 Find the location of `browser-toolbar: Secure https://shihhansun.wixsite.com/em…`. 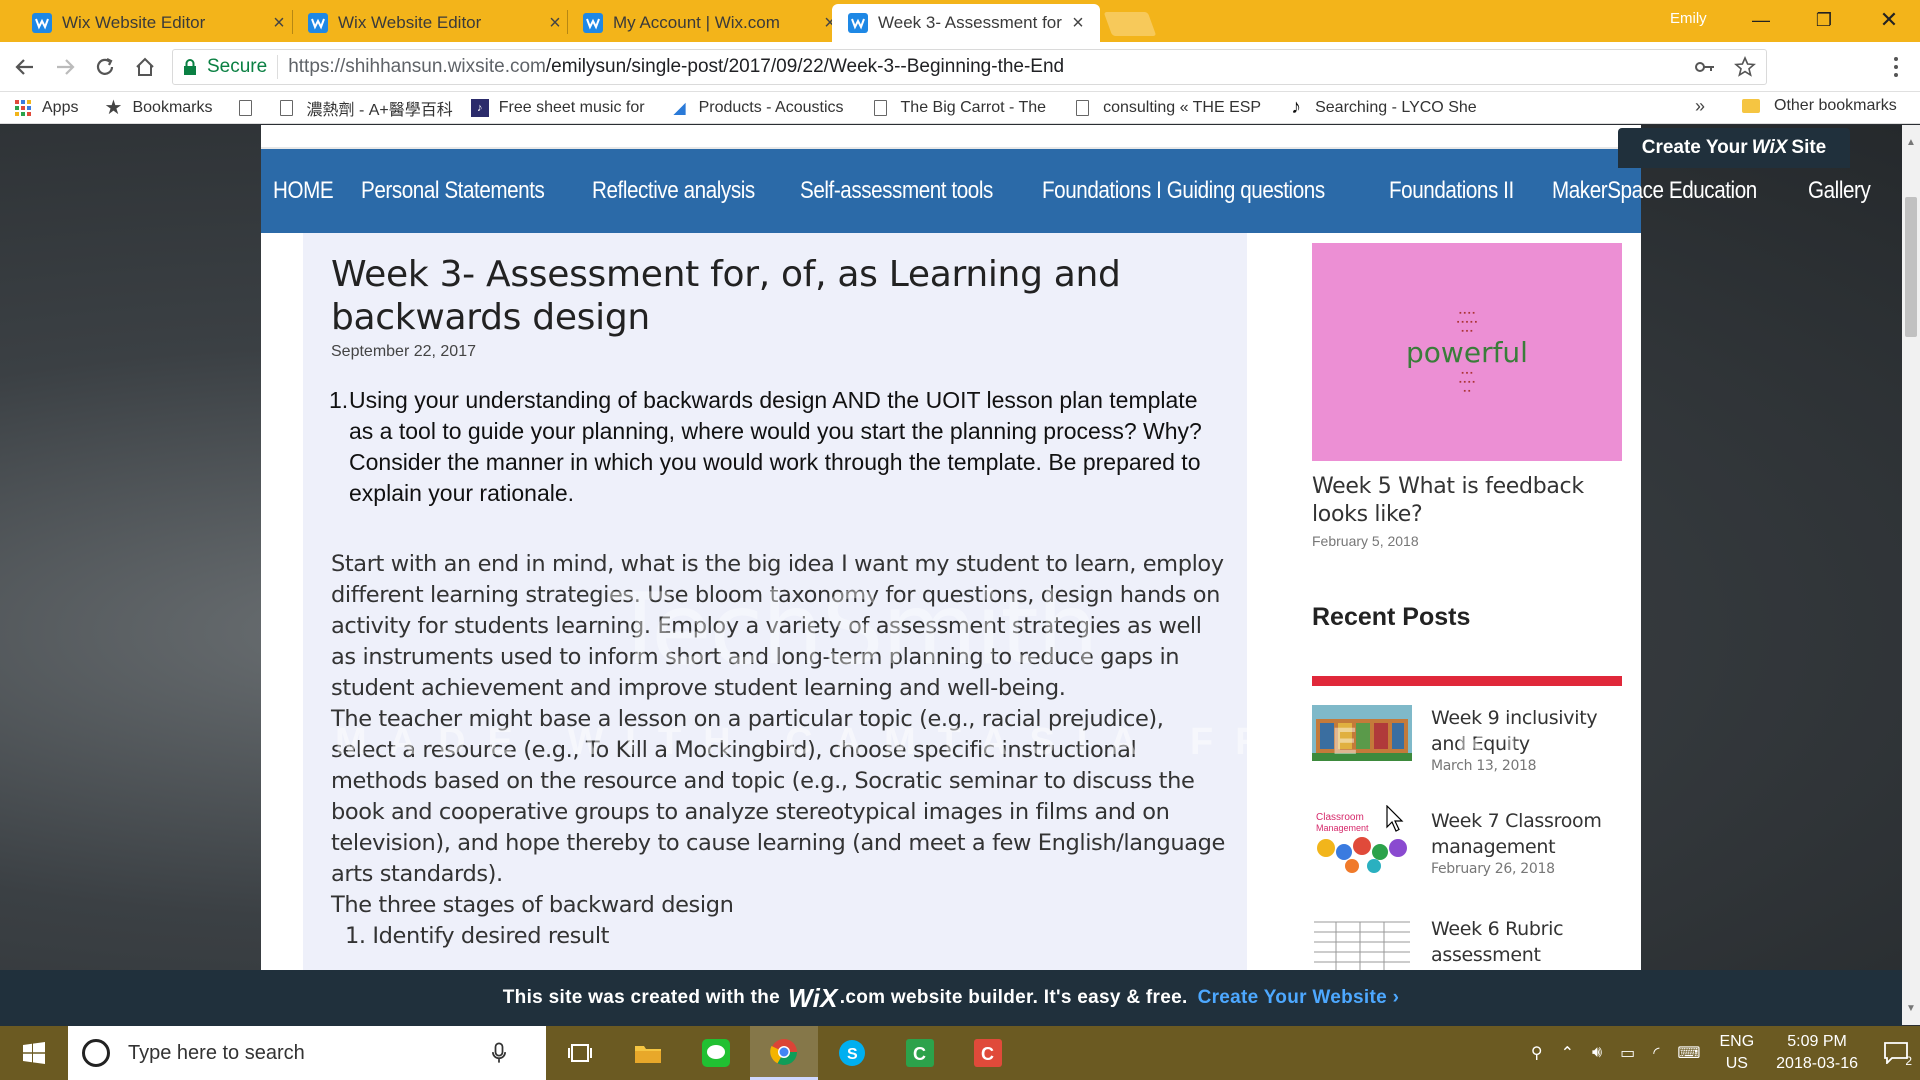

browser-toolbar: Secure https://shihhansun.wixsite.com/em… is located at coordinates (960, 67).